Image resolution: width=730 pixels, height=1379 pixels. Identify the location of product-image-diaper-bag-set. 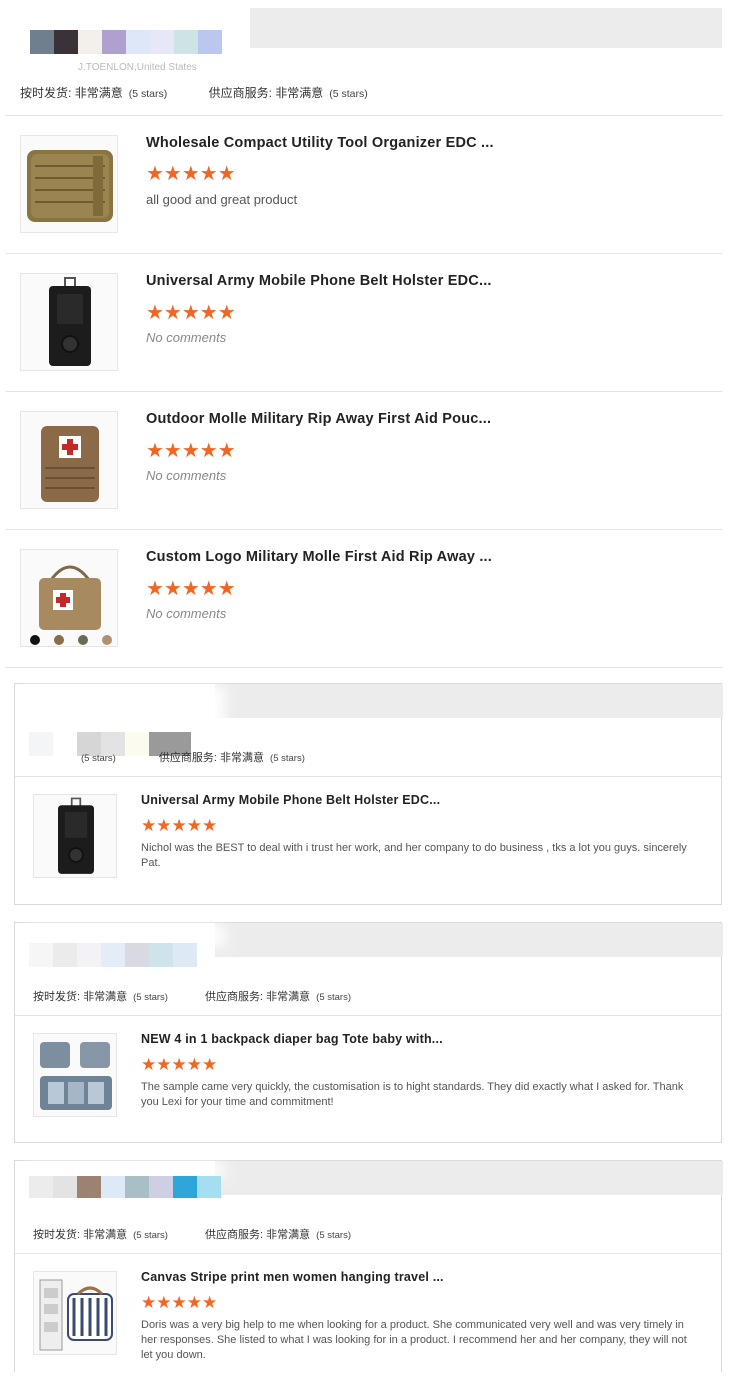
(75, 1075).